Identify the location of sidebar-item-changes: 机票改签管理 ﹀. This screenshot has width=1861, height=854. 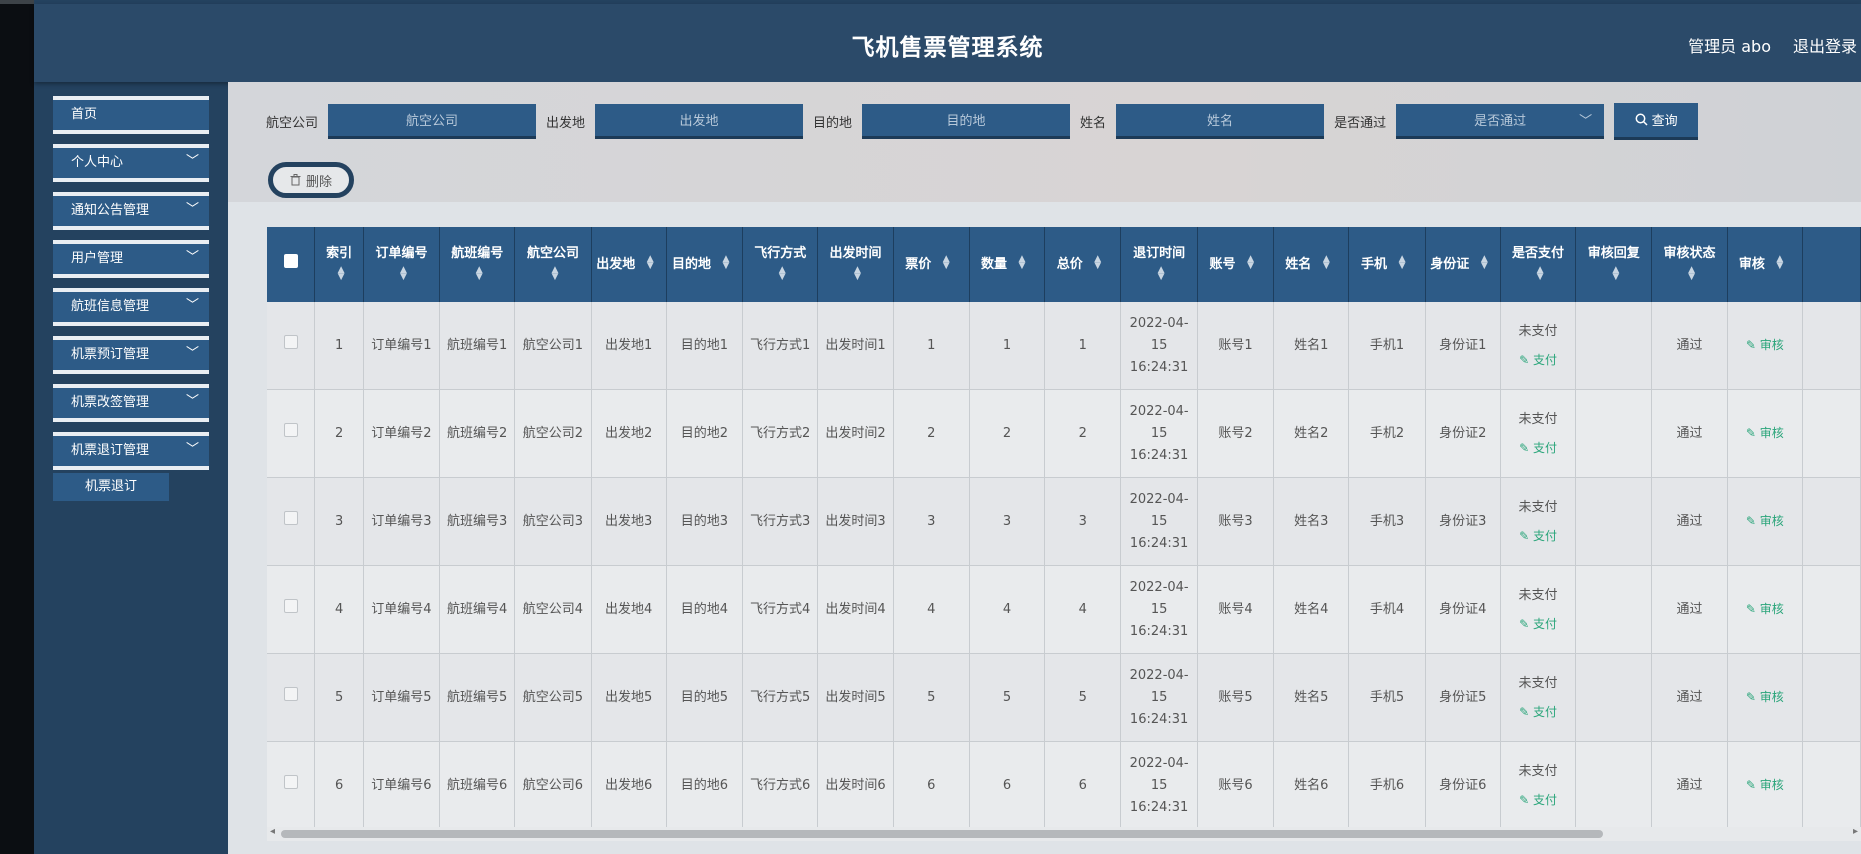
(131, 403).